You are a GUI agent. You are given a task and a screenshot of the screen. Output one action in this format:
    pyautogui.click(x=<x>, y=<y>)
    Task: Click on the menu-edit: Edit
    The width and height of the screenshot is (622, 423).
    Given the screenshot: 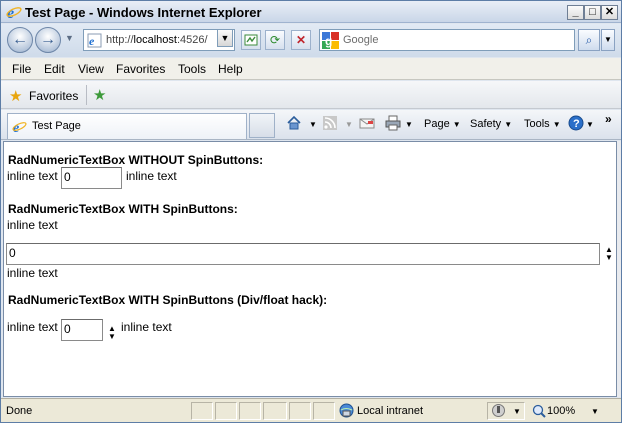 What is the action you would take?
    pyautogui.click(x=54, y=69)
    